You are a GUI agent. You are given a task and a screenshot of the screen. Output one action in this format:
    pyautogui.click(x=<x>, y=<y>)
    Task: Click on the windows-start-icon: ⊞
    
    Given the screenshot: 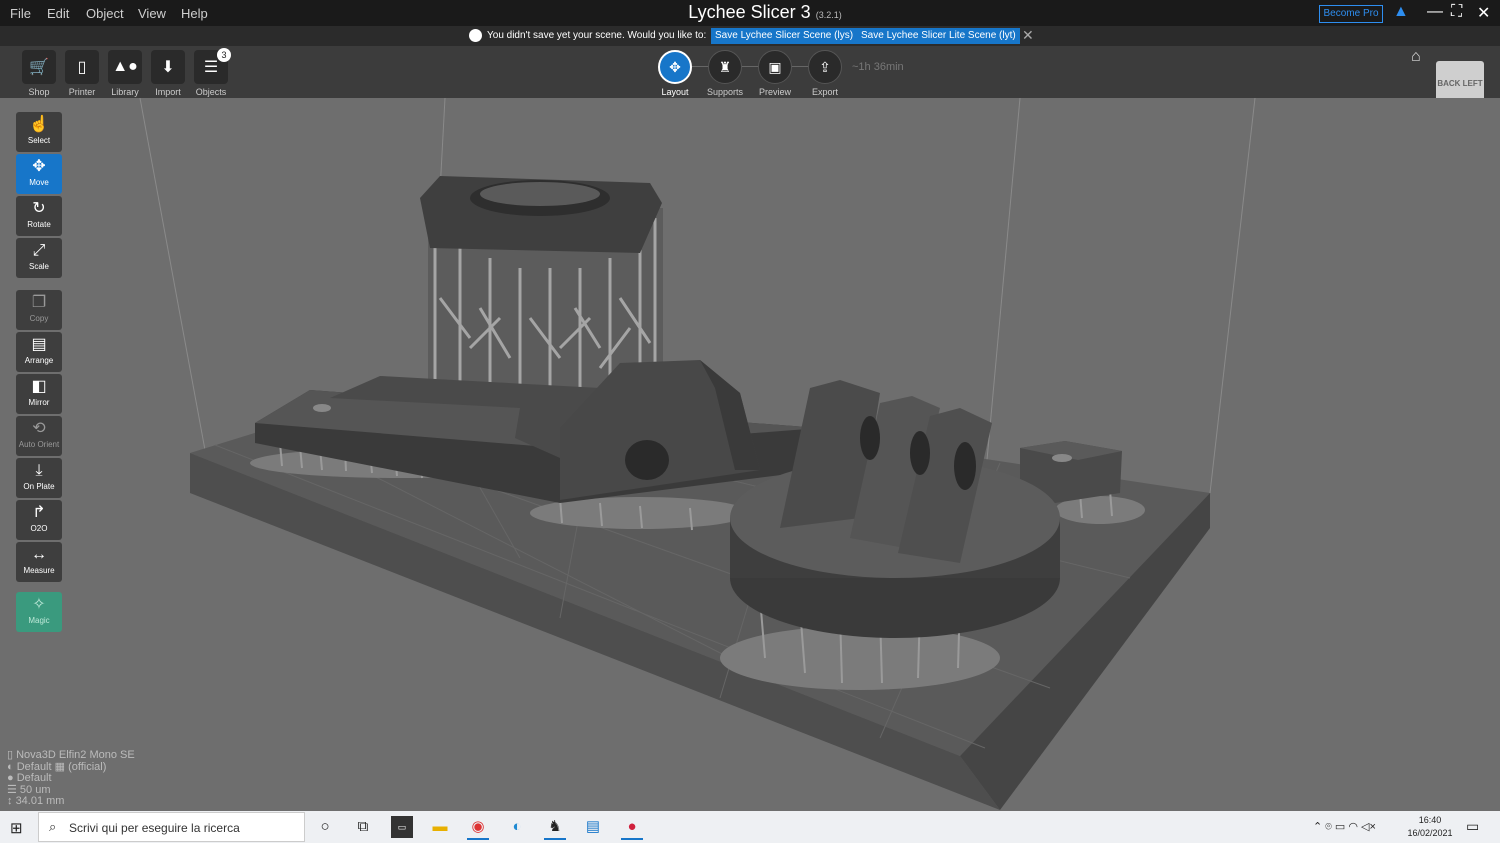 What is the action you would take?
    pyautogui.click(x=16, y=828)
    